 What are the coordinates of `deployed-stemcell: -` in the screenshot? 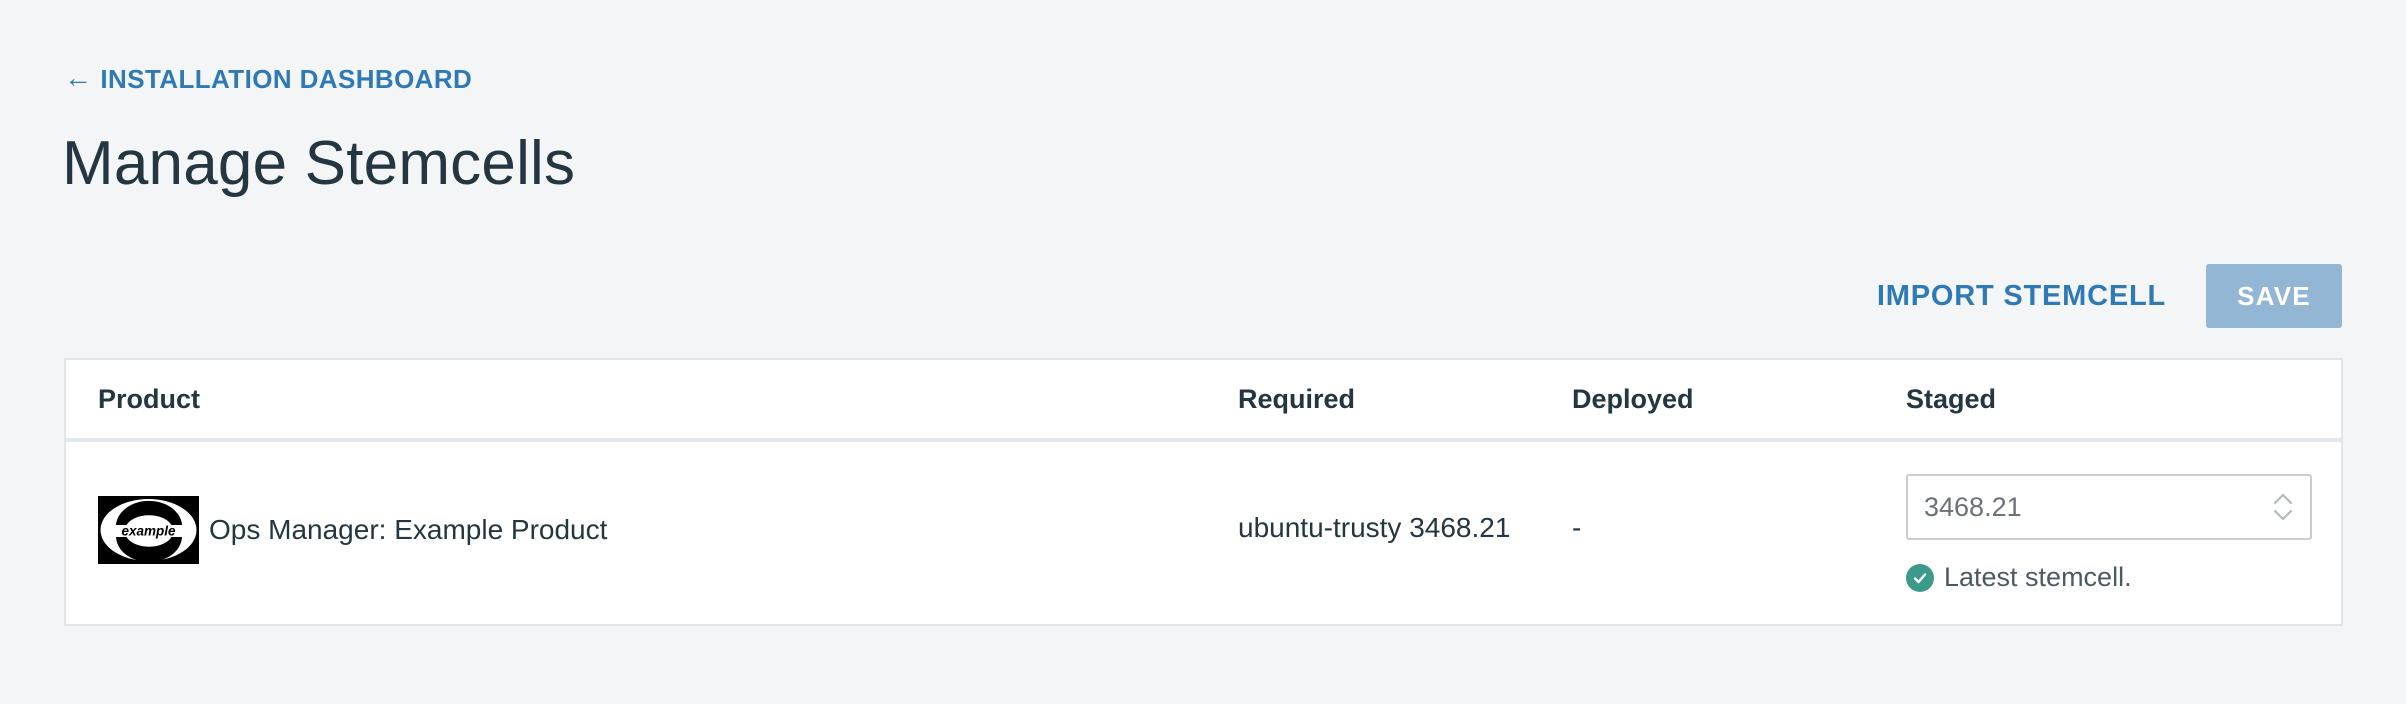 It's located at (1577, 527).